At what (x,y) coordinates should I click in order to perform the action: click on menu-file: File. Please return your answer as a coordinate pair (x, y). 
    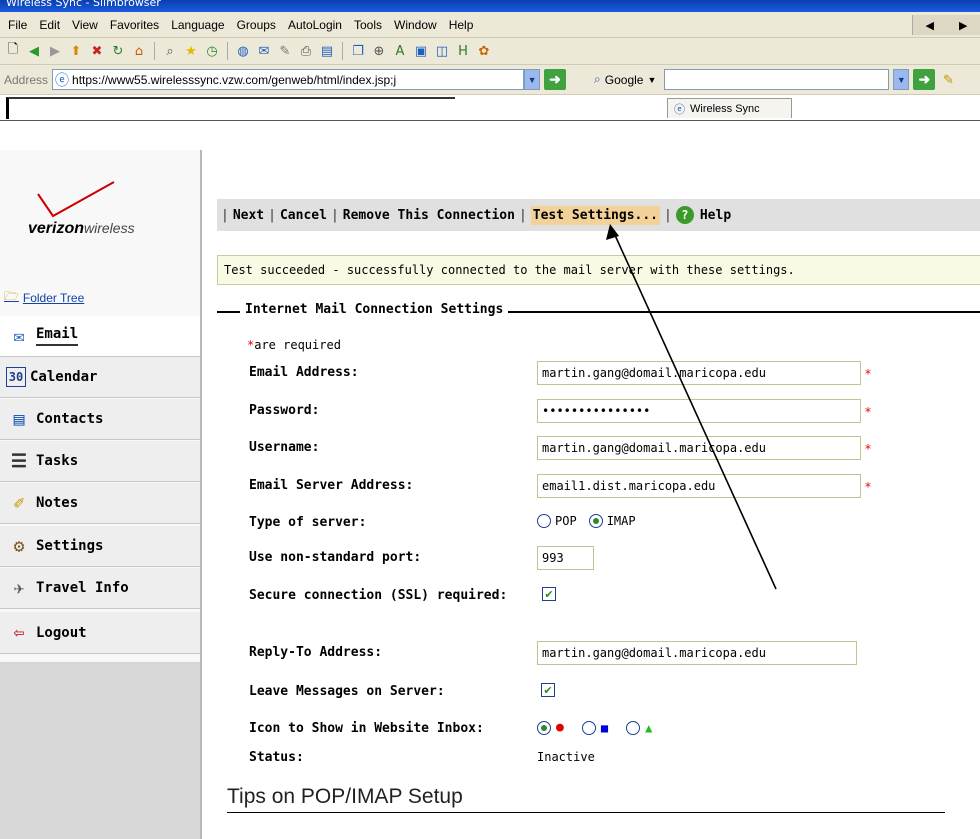
    Looking at the image, I should click on (17, 25).